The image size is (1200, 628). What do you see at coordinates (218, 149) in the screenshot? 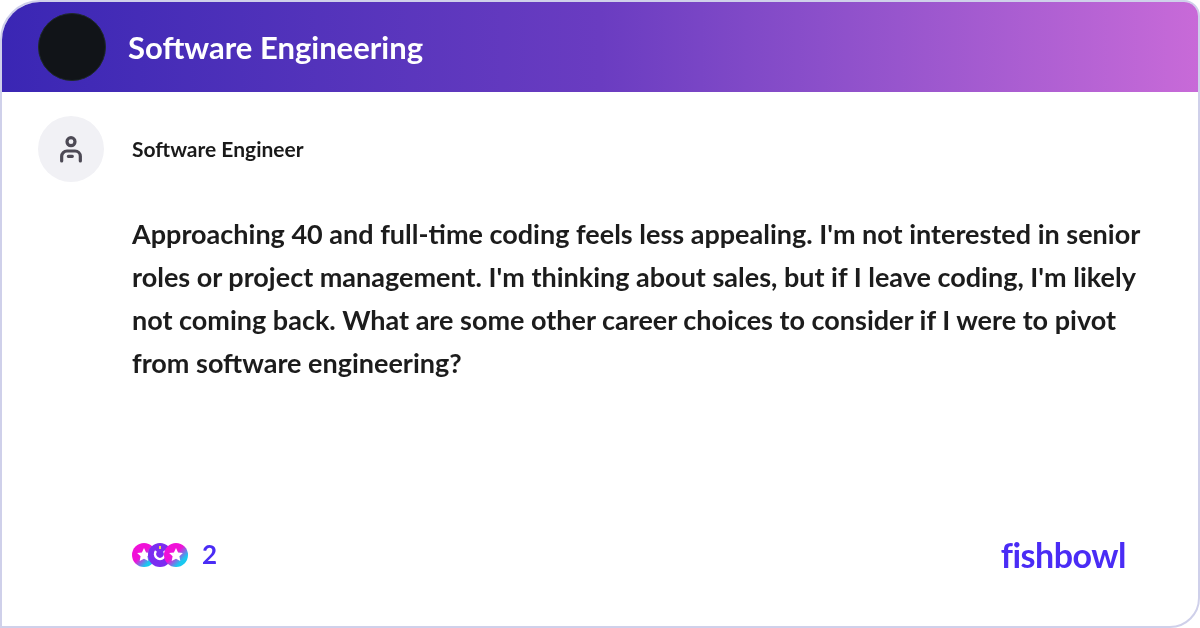
I see `author-name: Software Engineer` at bounding box center [218, 149].